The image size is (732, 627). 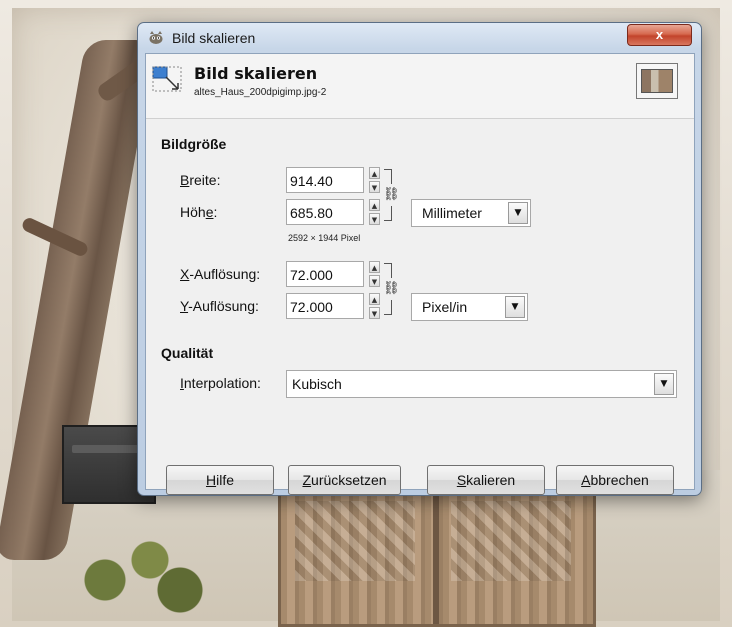 I want to click on size-unit-dropdown: Millimeter ▼, so click(x=471, y=213).